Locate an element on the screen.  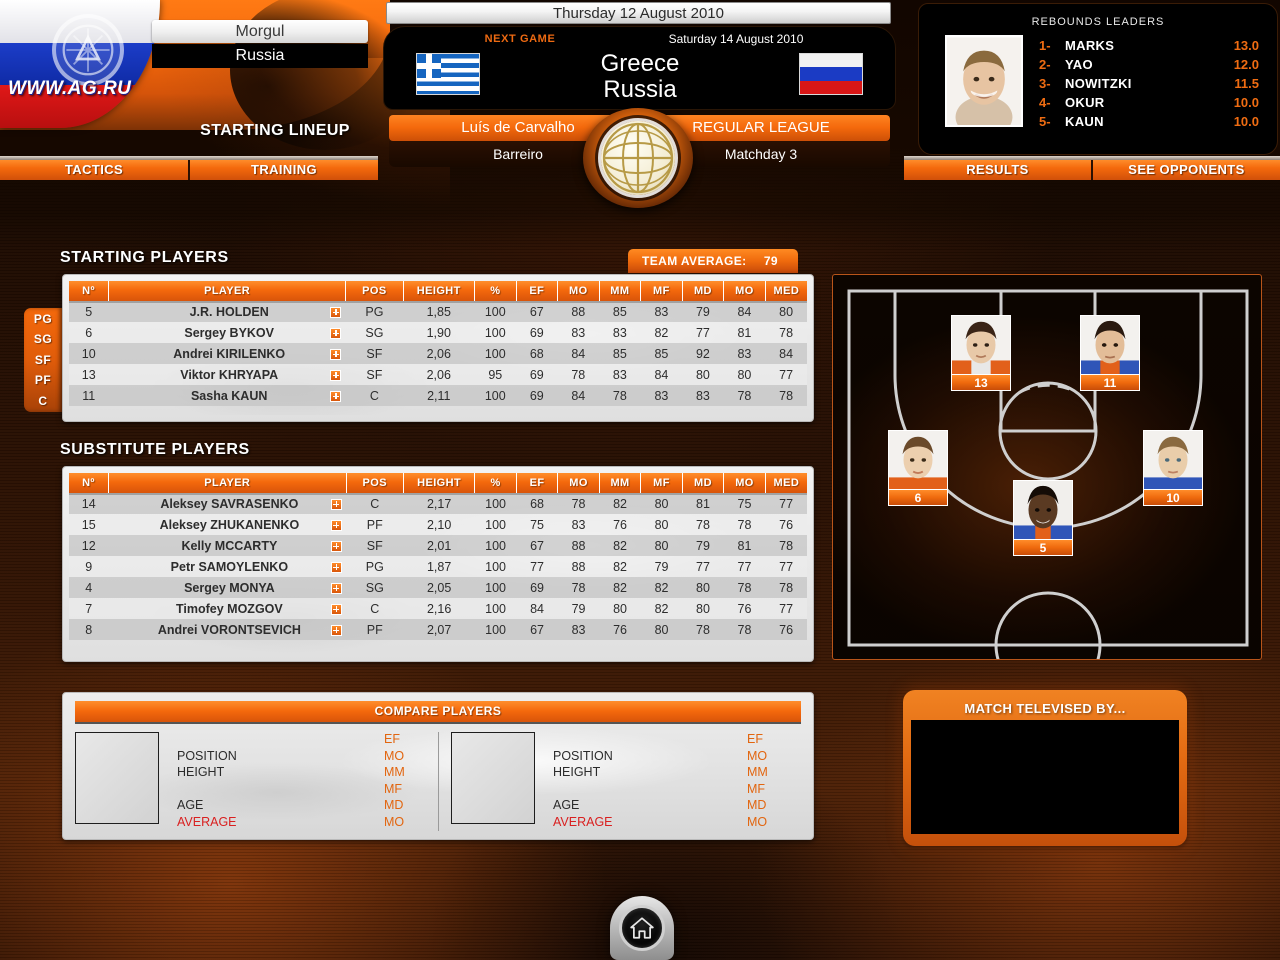
ru-stripe-white is located at coordinates (831, 61).